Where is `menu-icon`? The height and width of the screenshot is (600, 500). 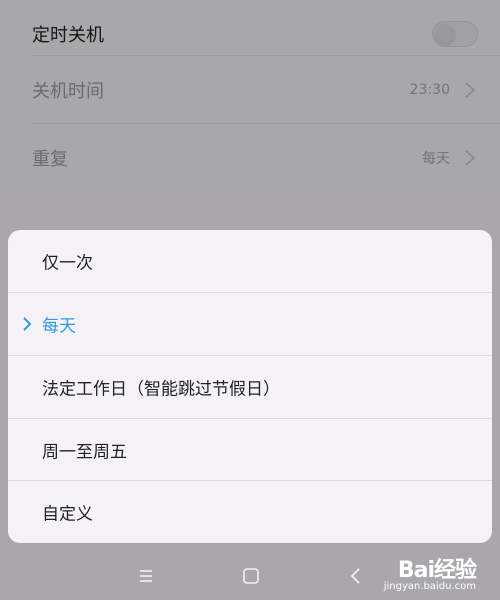
menu-icon is located at coordinates (146, 576).